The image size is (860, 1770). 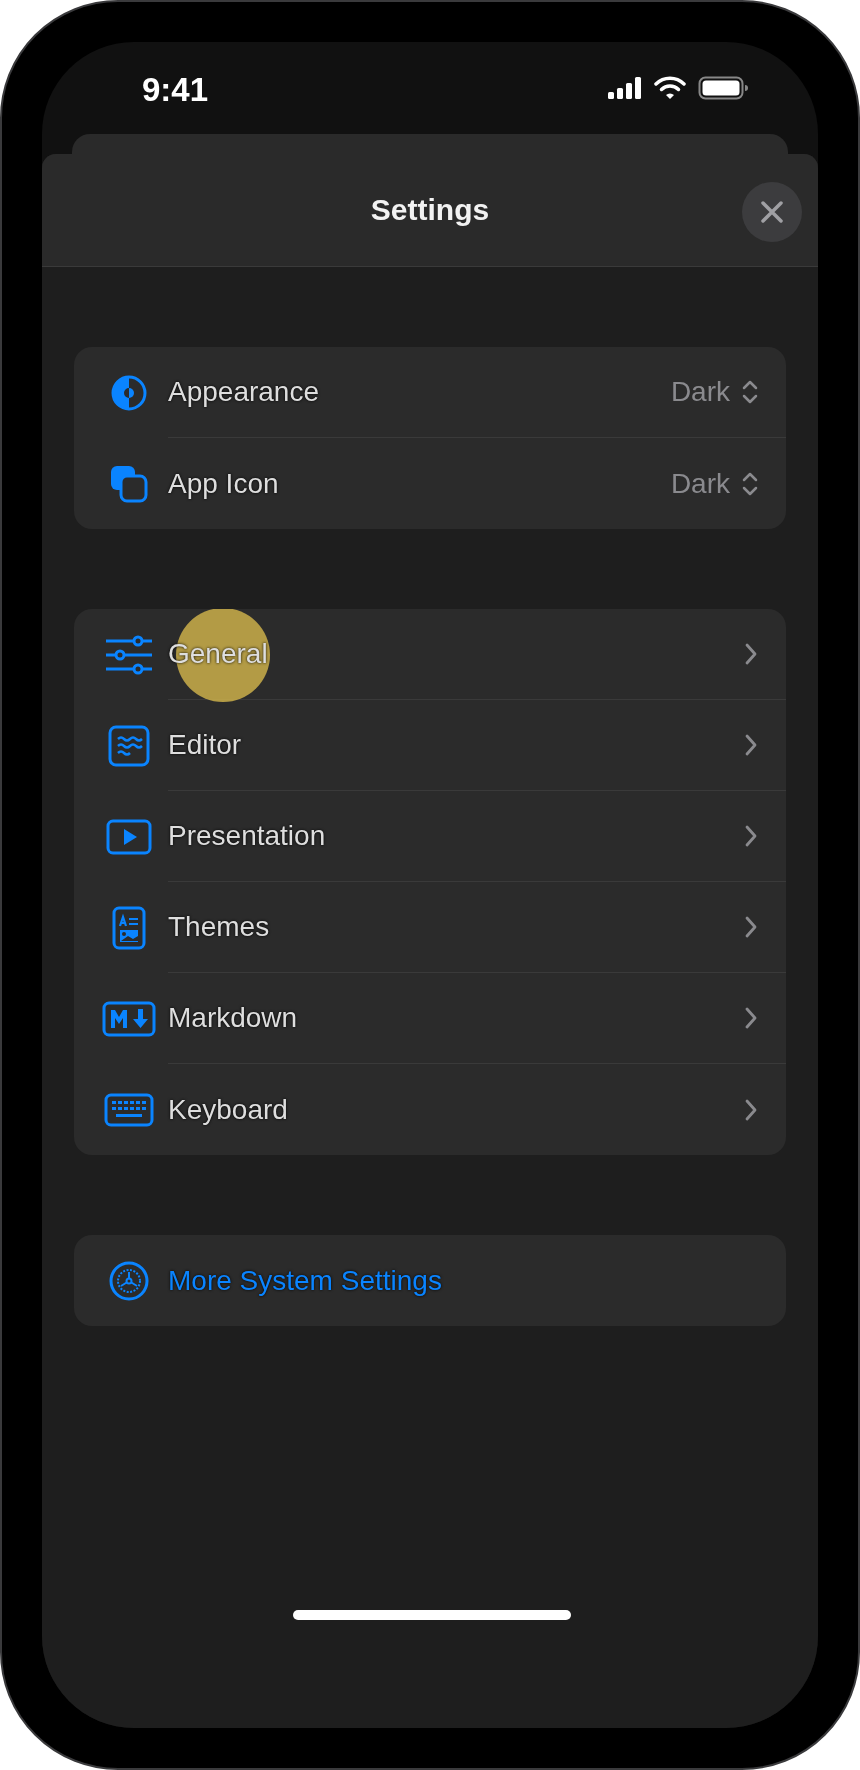 I want to click on row-label: Keyboard, so click(x=228, y=1109).